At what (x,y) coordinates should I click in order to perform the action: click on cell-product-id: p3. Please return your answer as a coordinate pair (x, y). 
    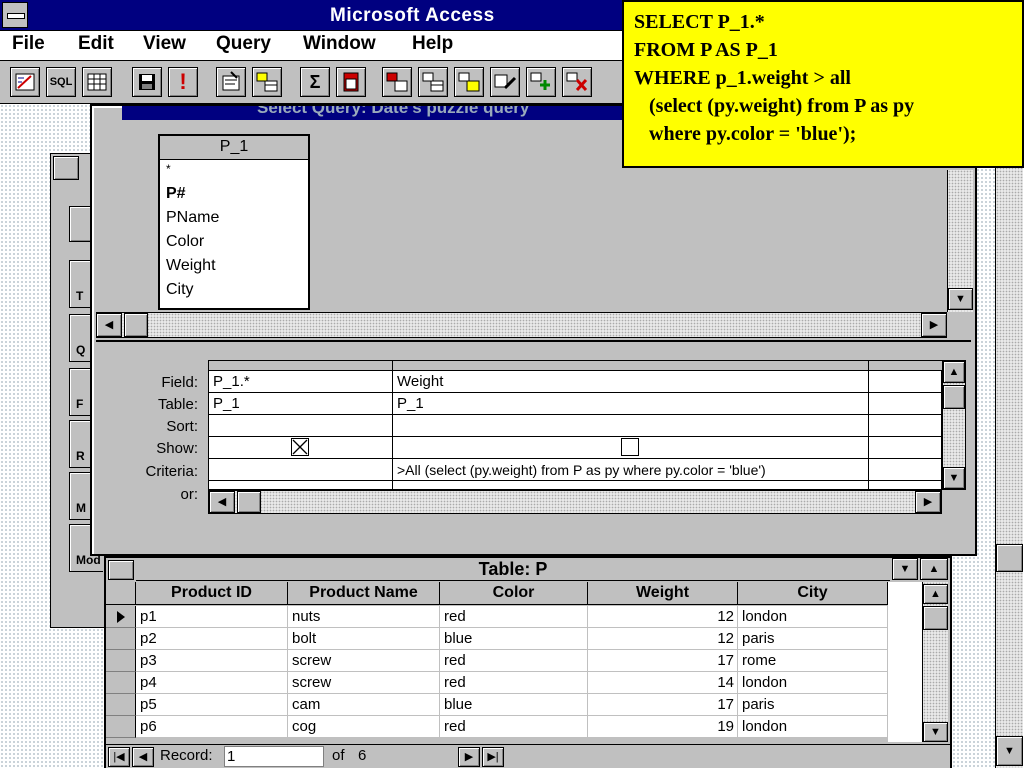
    Looking at the image, I should click on (212, 661).